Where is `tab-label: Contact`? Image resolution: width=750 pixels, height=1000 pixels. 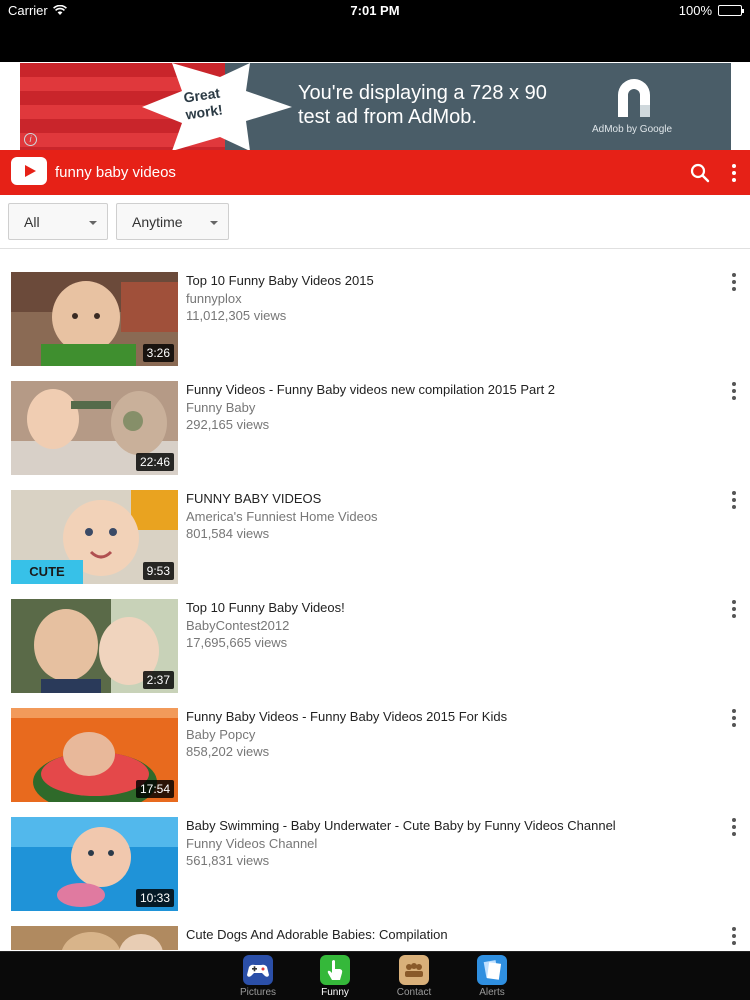 tab-label: Contact is located at coordinates (414, 992).